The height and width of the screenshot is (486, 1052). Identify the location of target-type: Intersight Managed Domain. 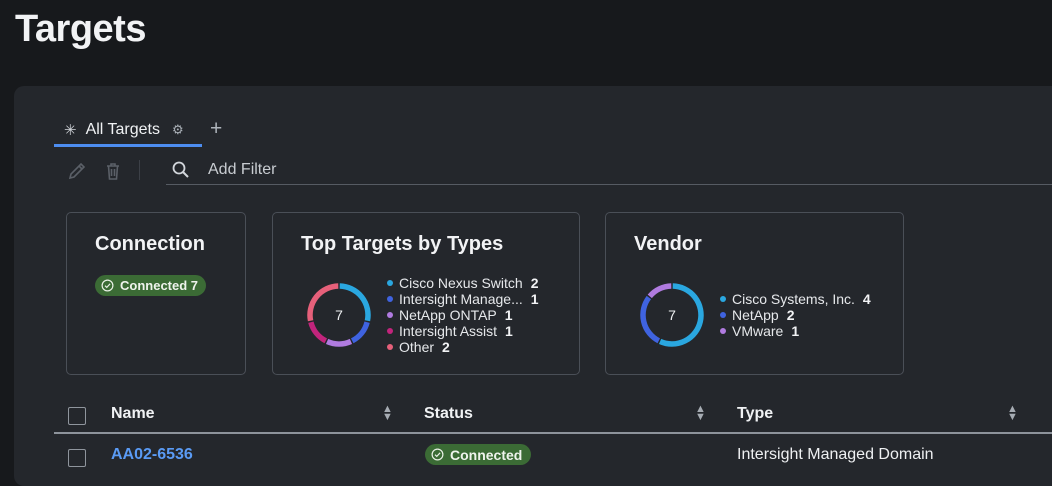
(835, 454).